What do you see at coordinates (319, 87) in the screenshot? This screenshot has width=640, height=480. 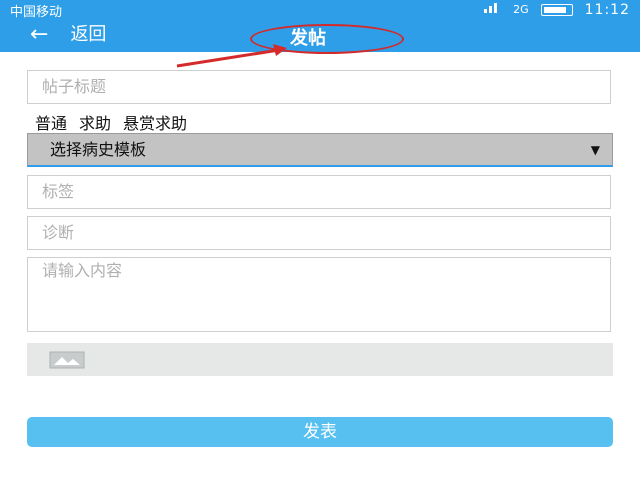 I see `post-title-input: 帖子标题` at bounding box center [319, 87].